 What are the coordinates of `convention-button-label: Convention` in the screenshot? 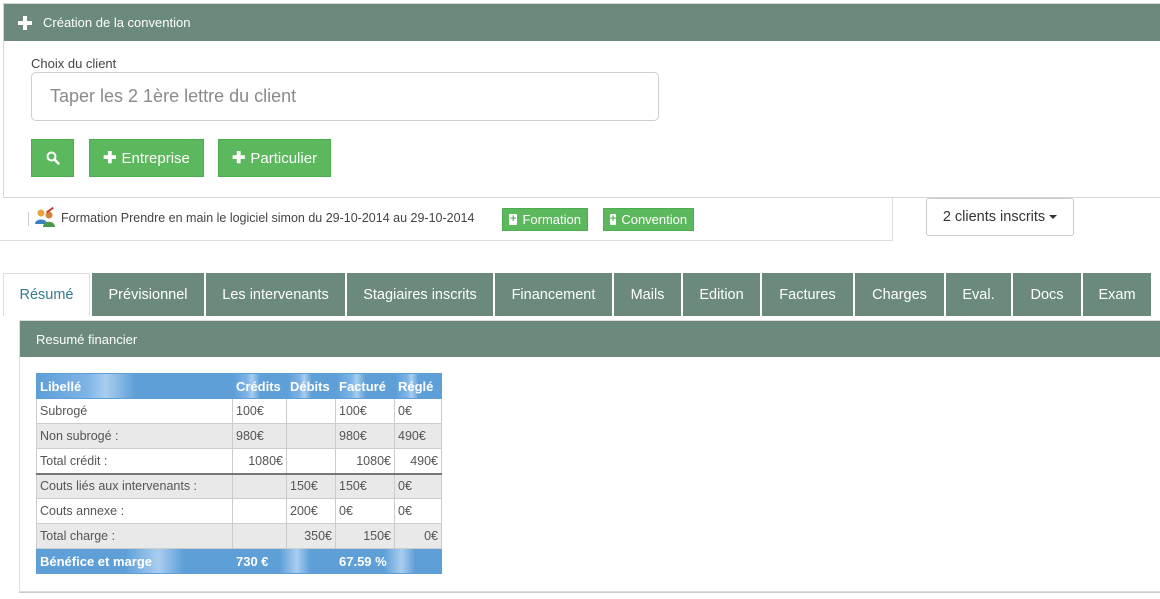 It's located at (654, 219).